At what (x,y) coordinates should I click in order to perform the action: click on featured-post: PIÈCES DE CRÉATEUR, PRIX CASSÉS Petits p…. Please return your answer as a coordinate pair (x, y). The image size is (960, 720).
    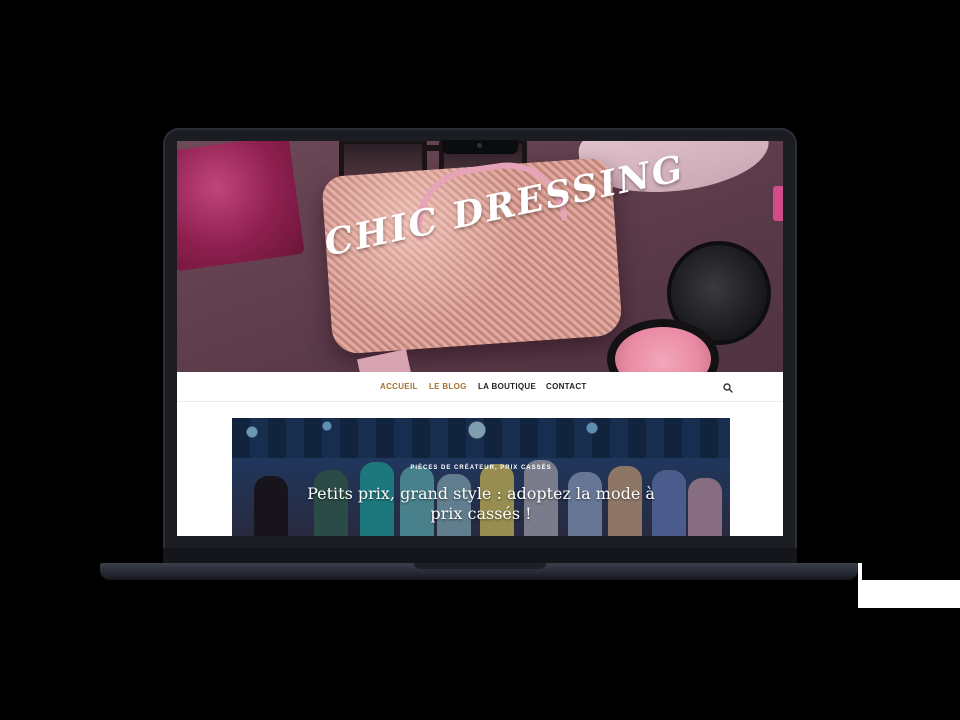
    Looking at the image, I should click on (481, 477).